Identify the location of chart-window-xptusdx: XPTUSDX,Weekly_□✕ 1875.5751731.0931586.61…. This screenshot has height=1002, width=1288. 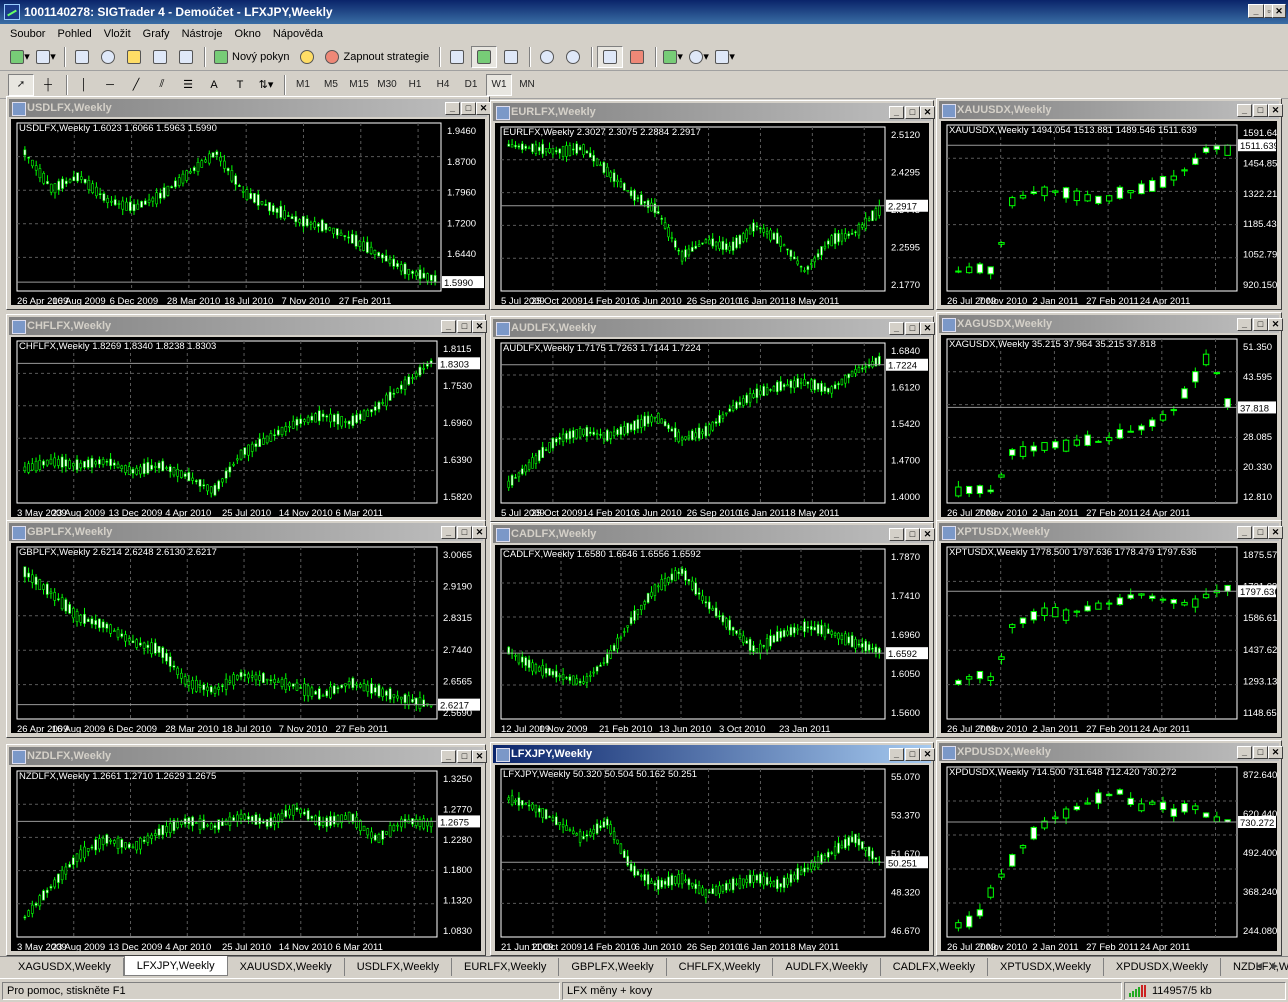
(1109, 629).